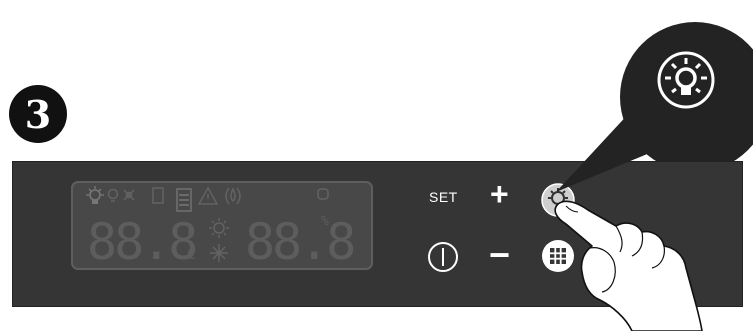 The height and width of the screenshot is (331, 753). Describe the element at coordinates (325, 221) in the screenshot. I see `lcd-percent: %` at that location.